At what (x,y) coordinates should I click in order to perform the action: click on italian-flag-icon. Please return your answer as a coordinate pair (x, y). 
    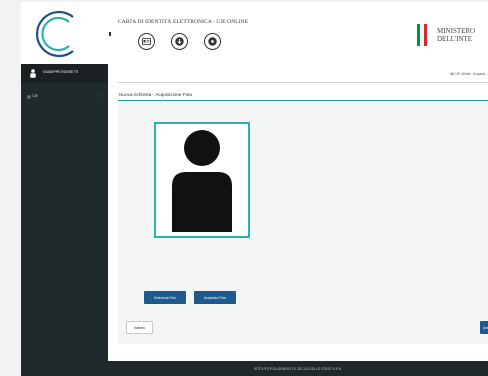
    Looking at the image, I should click on (422, 35).